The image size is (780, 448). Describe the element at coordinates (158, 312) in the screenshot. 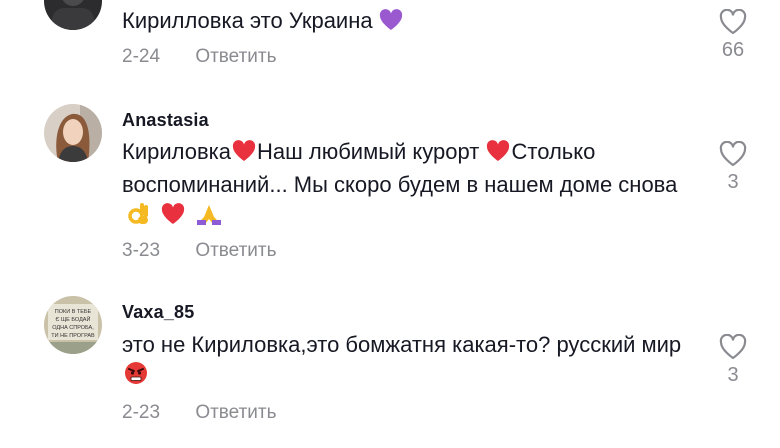

I see `comment-username: Vaxa_85` at that location.